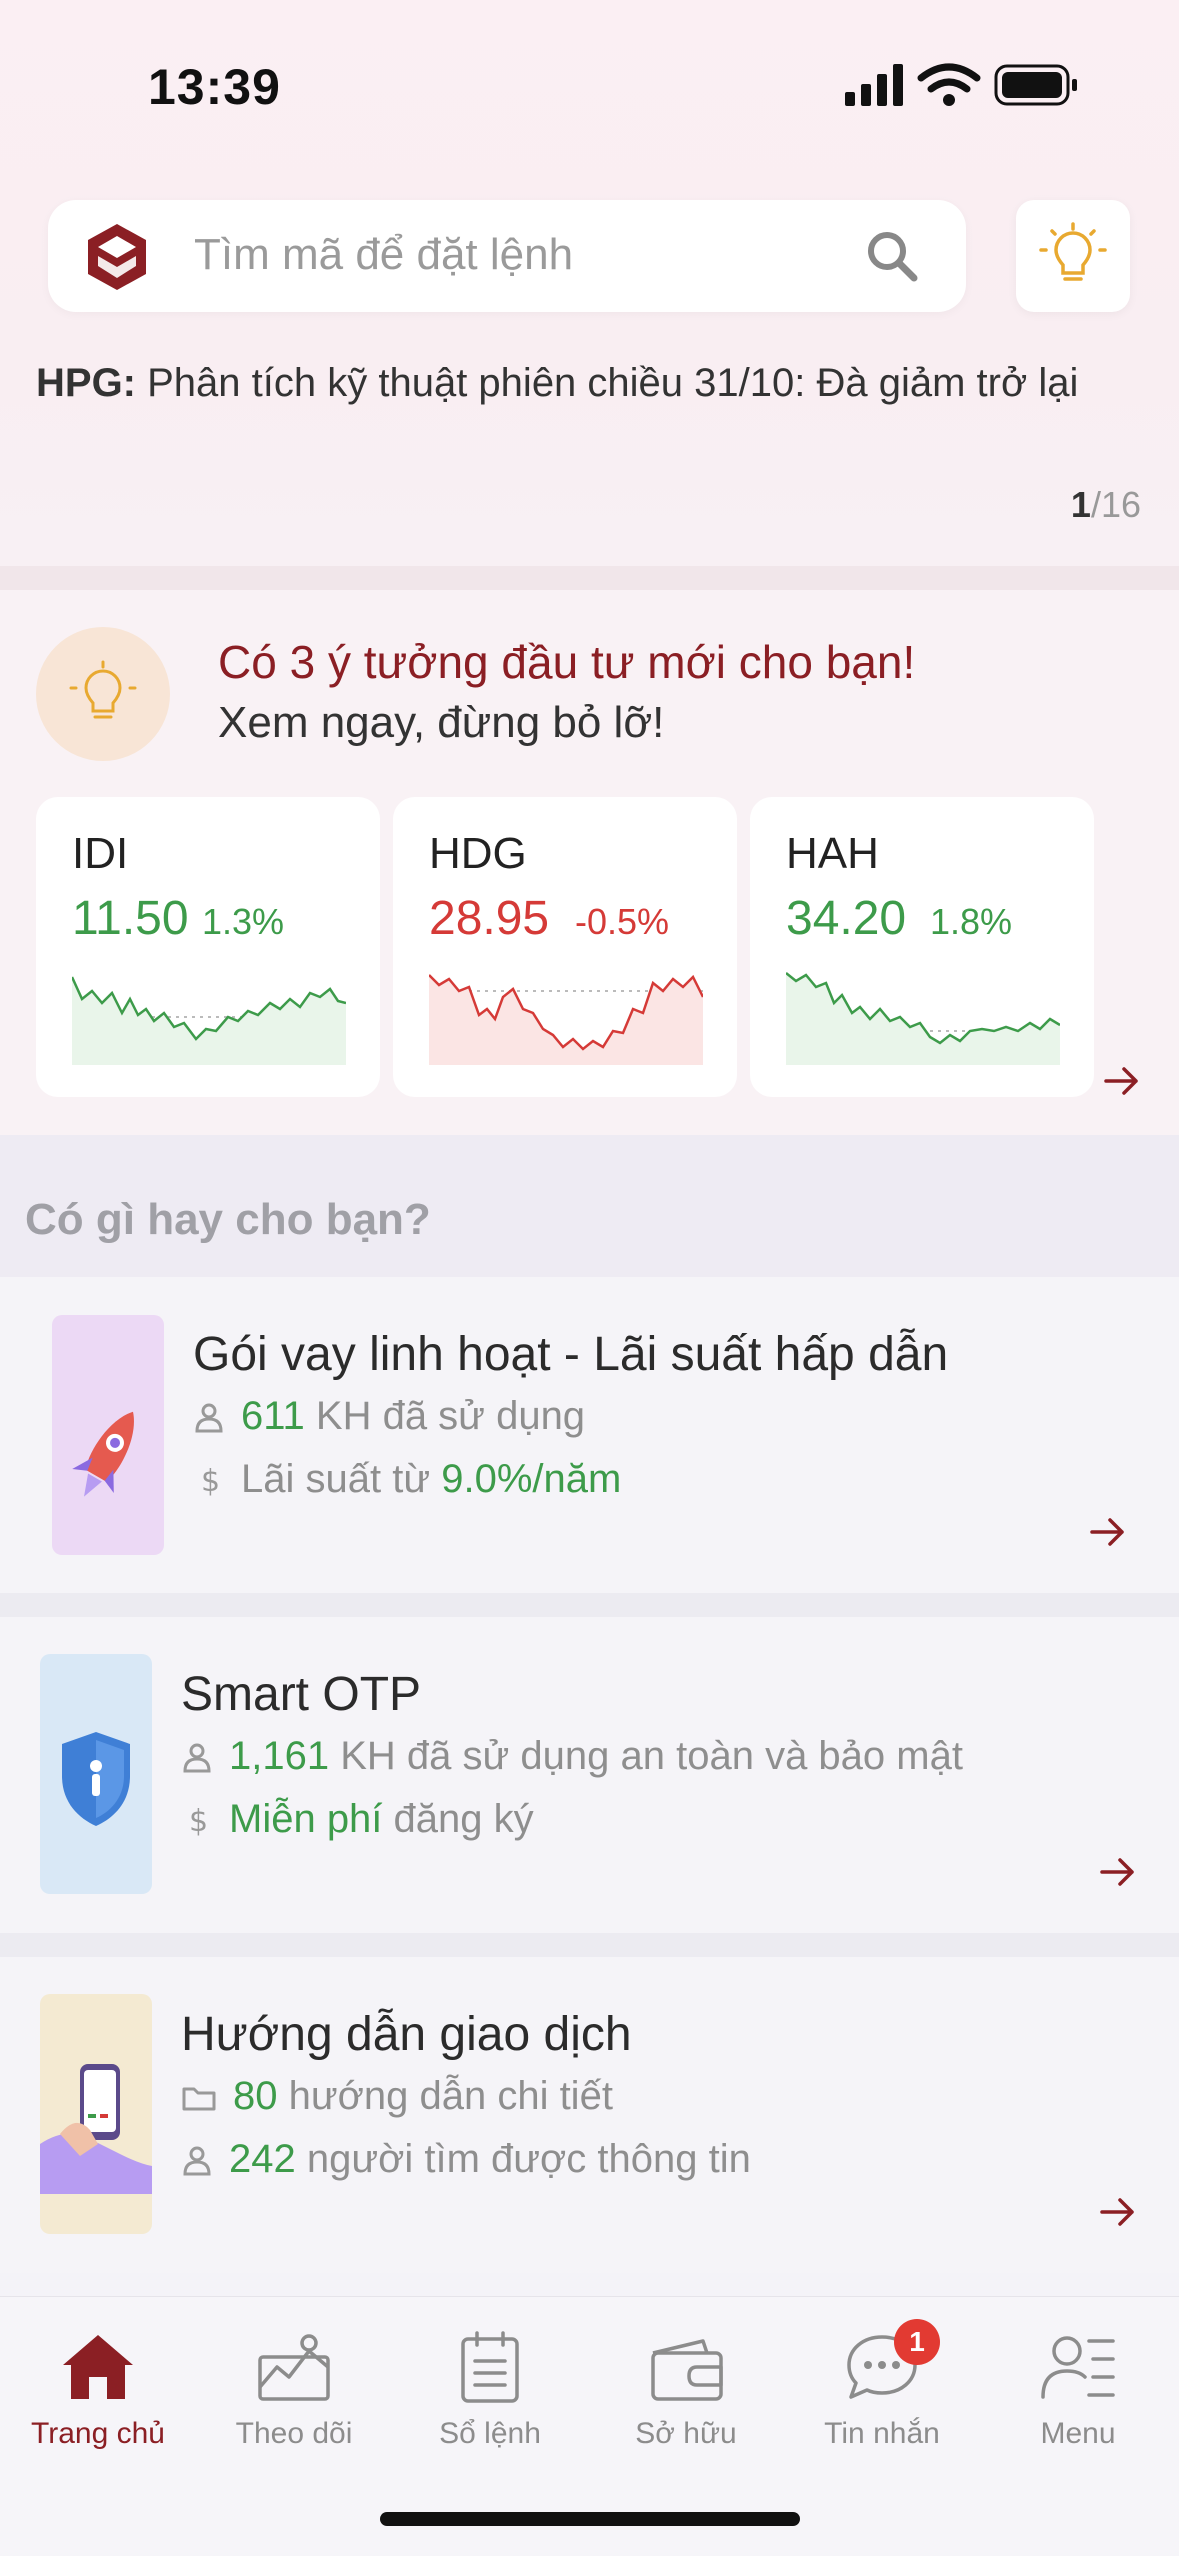 Image resolution: width=1179 pixels, height=2556 pixels. What do you see at coordinates (294, 2367) in the screenshot?
I see `chart-icon` at bounding box center [294, 2367].